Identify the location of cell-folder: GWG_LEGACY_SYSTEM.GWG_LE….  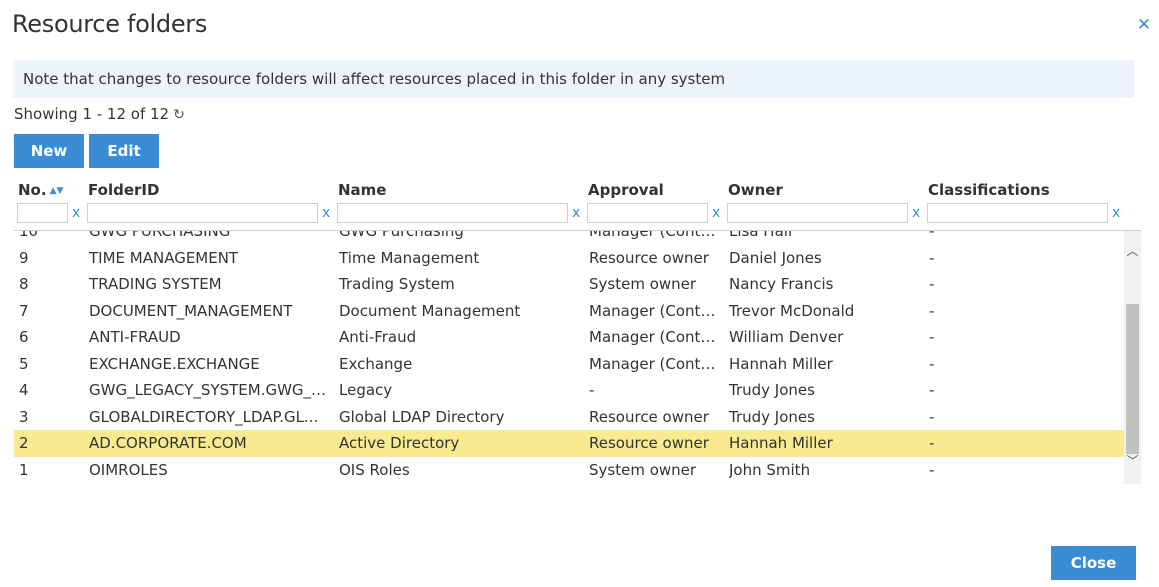
(209, 390).